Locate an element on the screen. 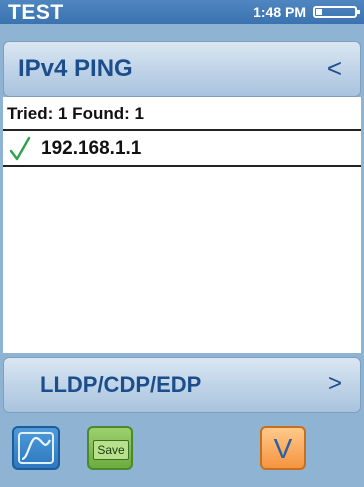 This screenshot has width=364, height=487. footer-button-label: LLDP/CDP/EDP is located at coordinates (121, 384).